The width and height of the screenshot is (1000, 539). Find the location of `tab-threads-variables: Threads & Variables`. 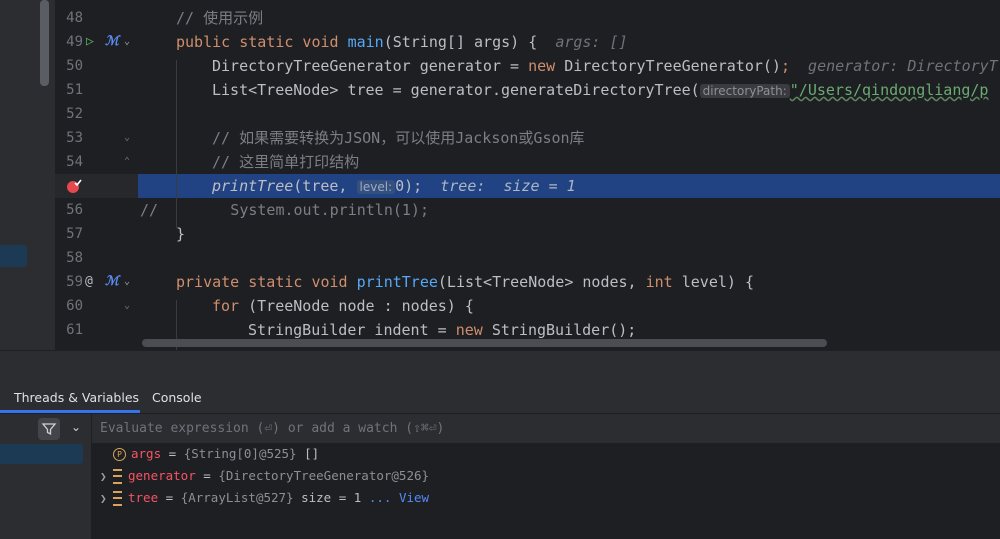

tab-threads-variables: Threads & Variables is located at coordinates (76, 398).